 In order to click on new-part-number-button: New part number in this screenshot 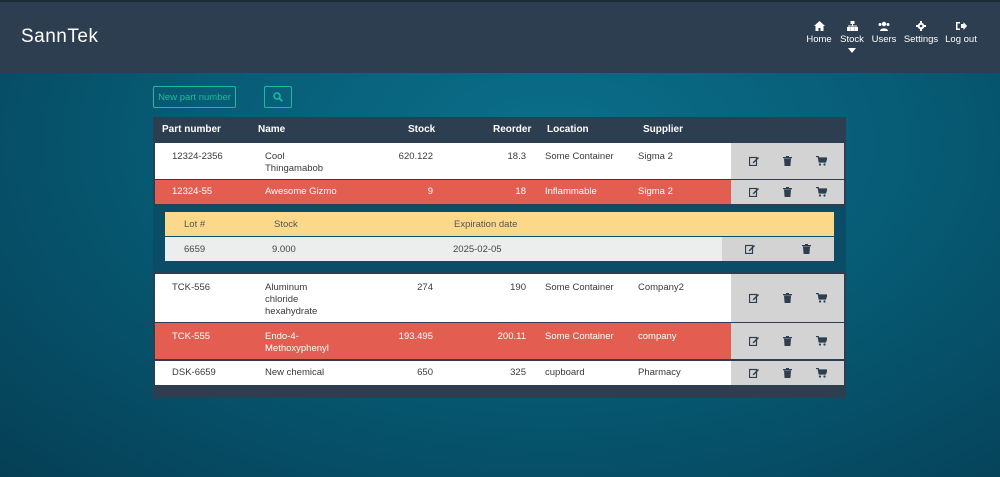, I will do `click(194, 97)`.